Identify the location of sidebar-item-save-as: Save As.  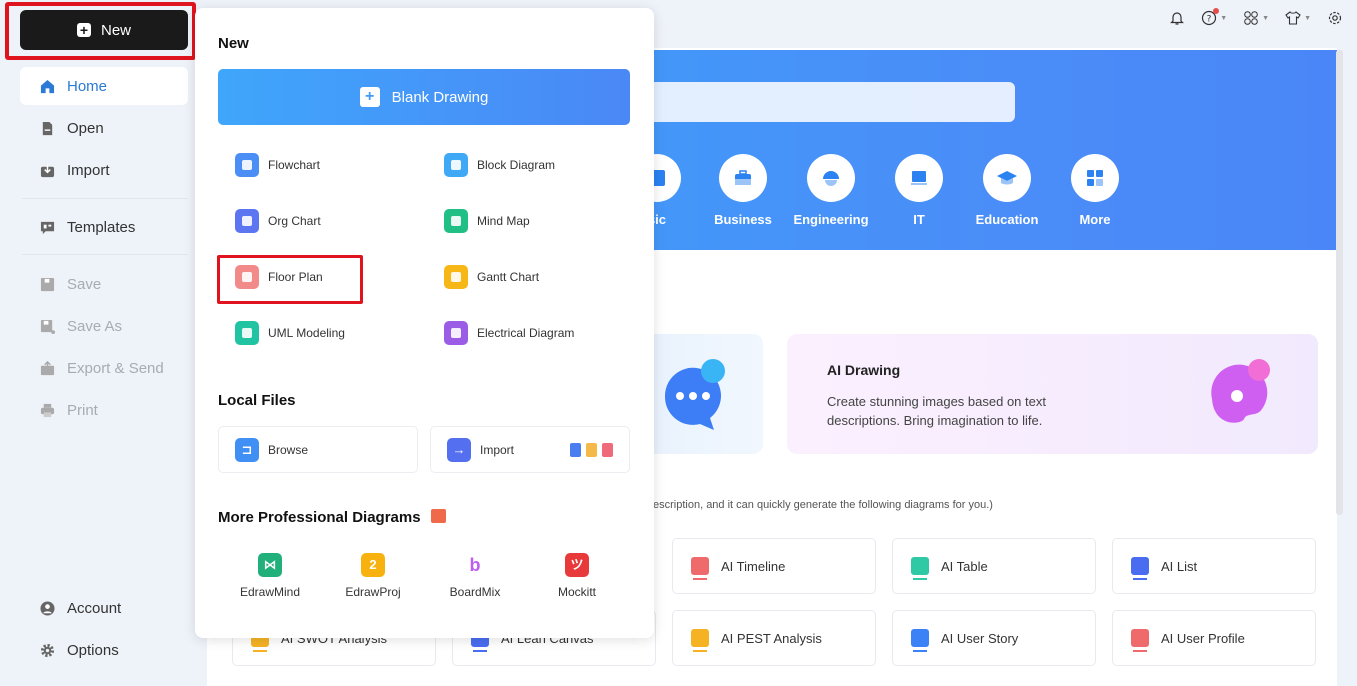
(104, 326).